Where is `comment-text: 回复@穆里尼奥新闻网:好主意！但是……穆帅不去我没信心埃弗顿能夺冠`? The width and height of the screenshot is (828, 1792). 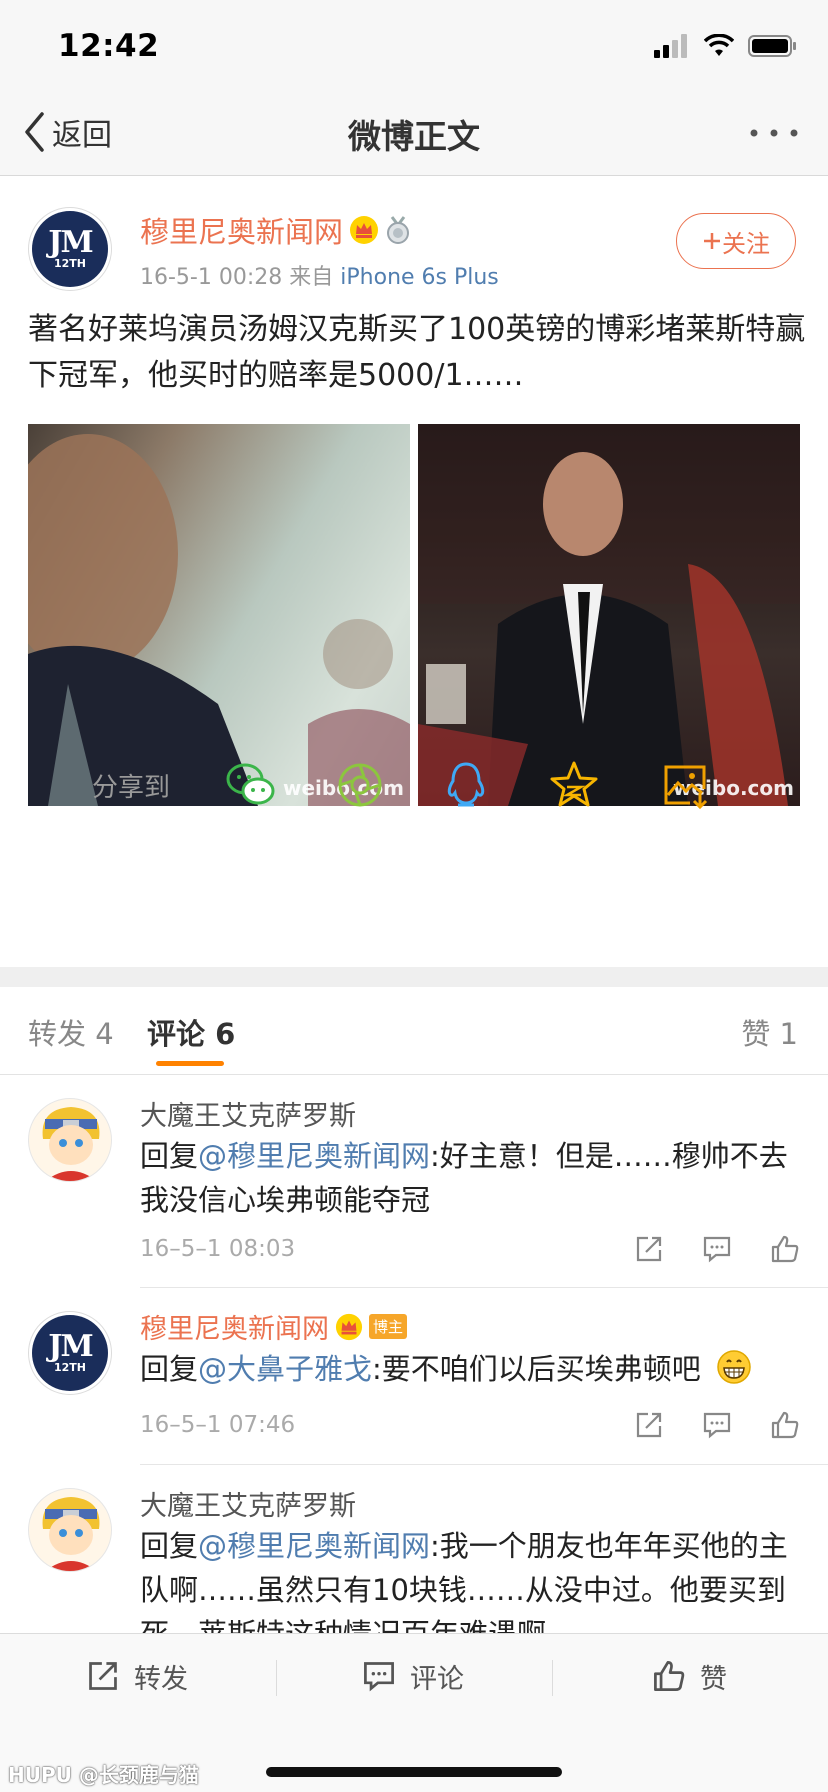 comment-text: 回复@穆里尼奥新闻网:好主意！但是……穆帅不去我没信心埃弗顿能夺冠 is located at coordinates (470, 1178).